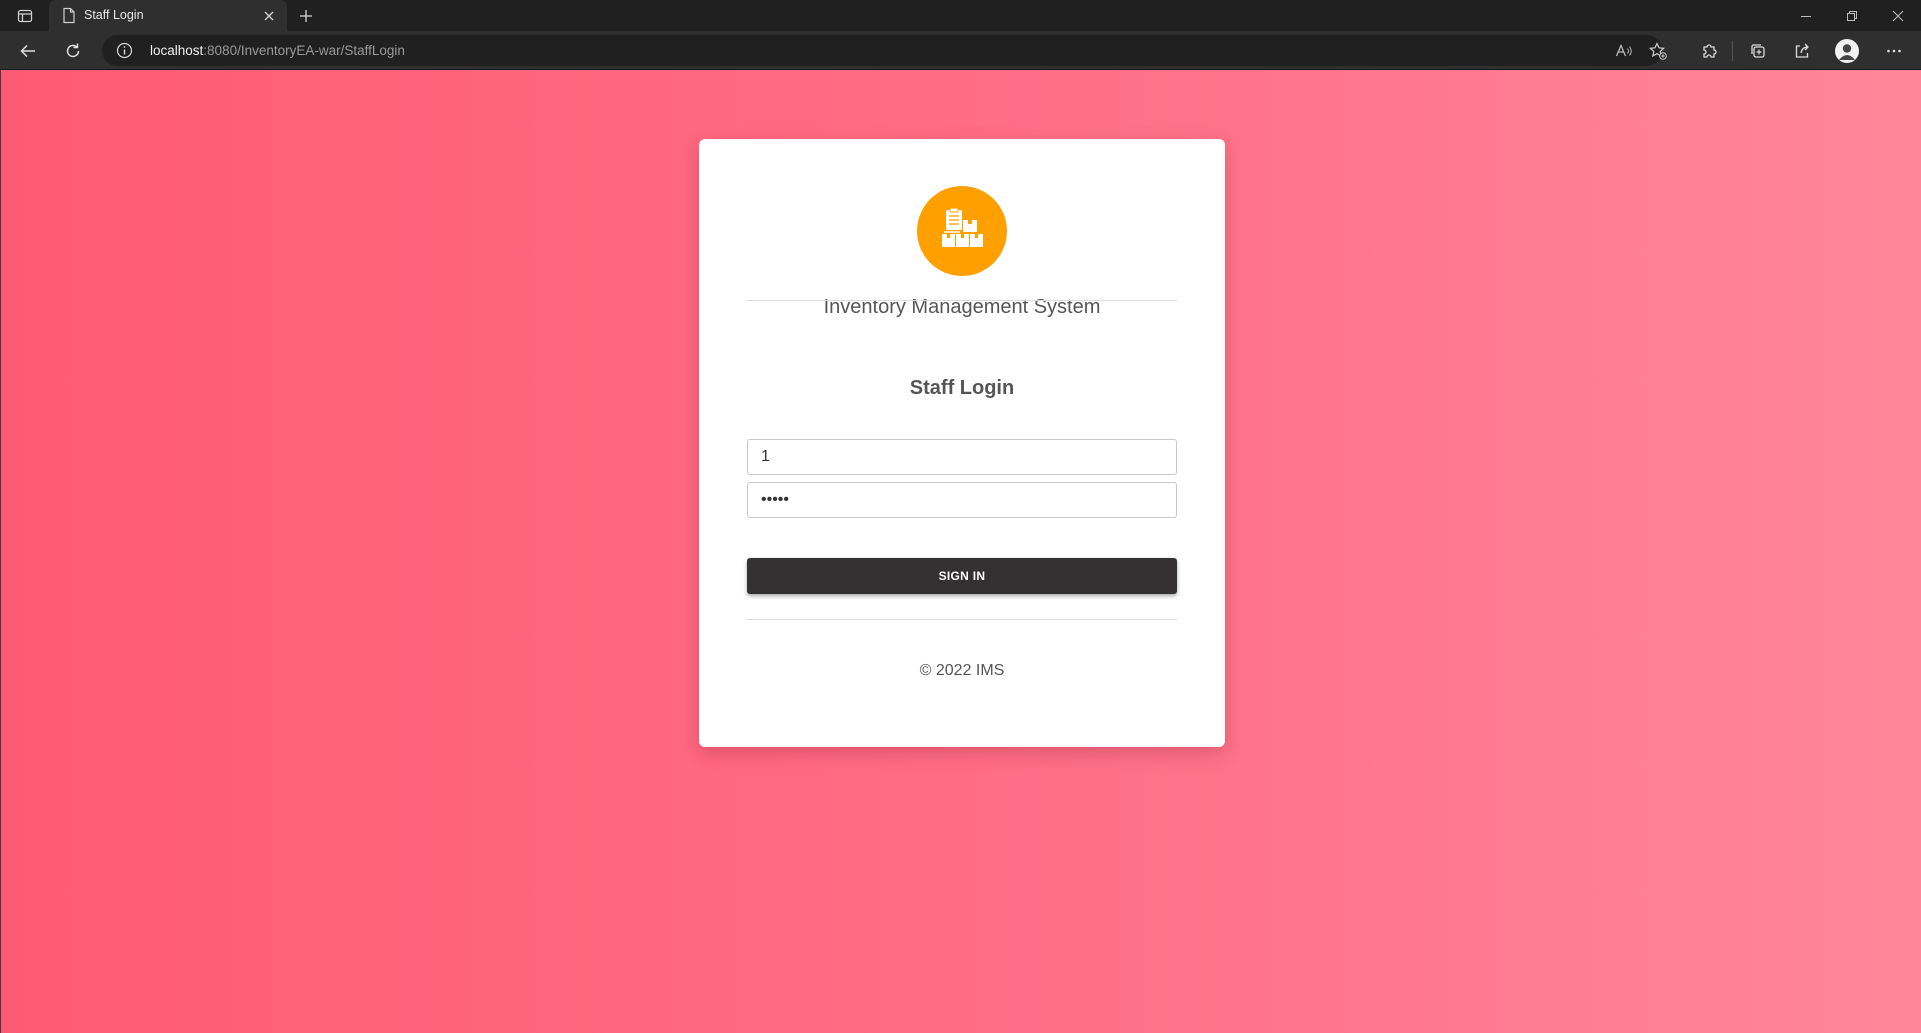  What do you see at coordinates (962, 619) in the screenshot?
I see `footer-divider` at bounding box center [962, 619].